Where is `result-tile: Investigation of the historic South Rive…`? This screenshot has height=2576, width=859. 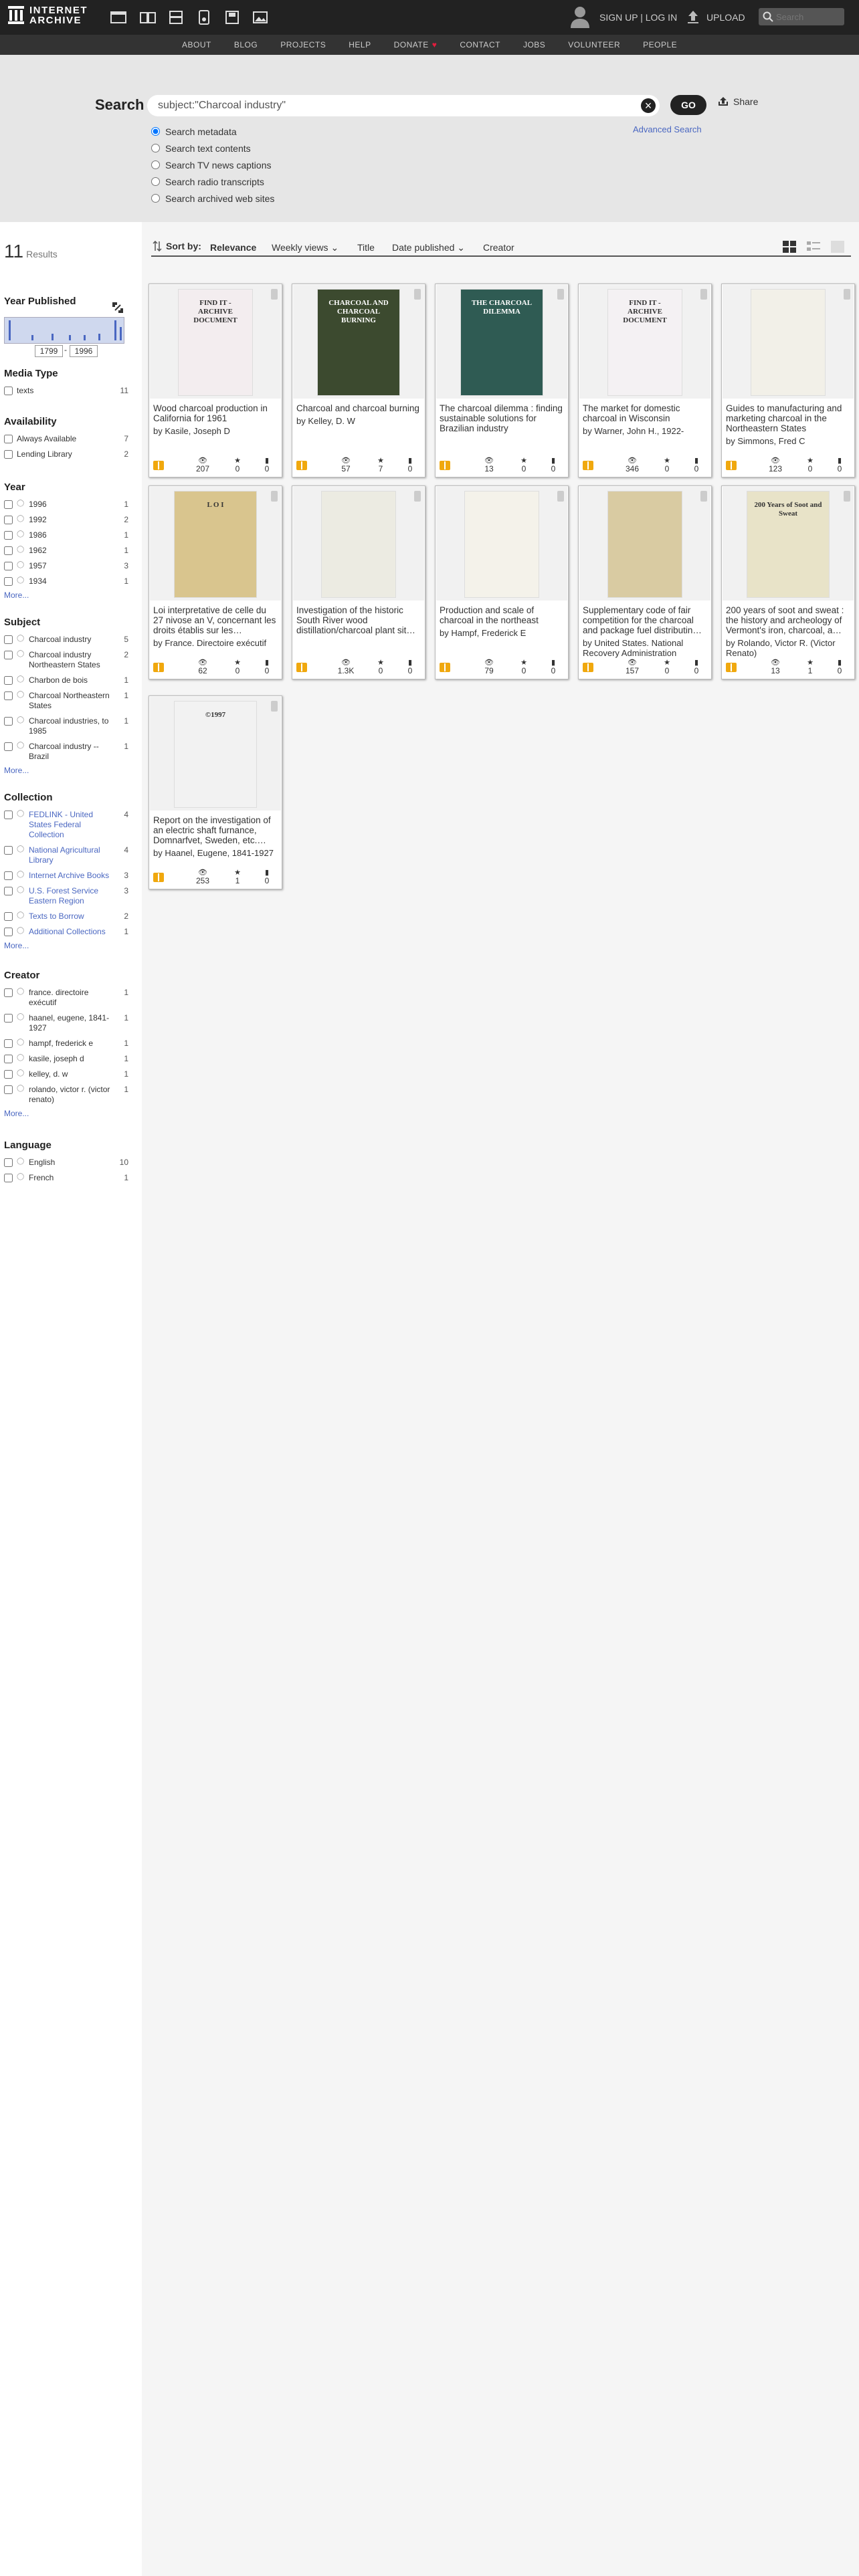 result-tile: Investigation of the historic South Rive… is located at coordinates (358, 582).